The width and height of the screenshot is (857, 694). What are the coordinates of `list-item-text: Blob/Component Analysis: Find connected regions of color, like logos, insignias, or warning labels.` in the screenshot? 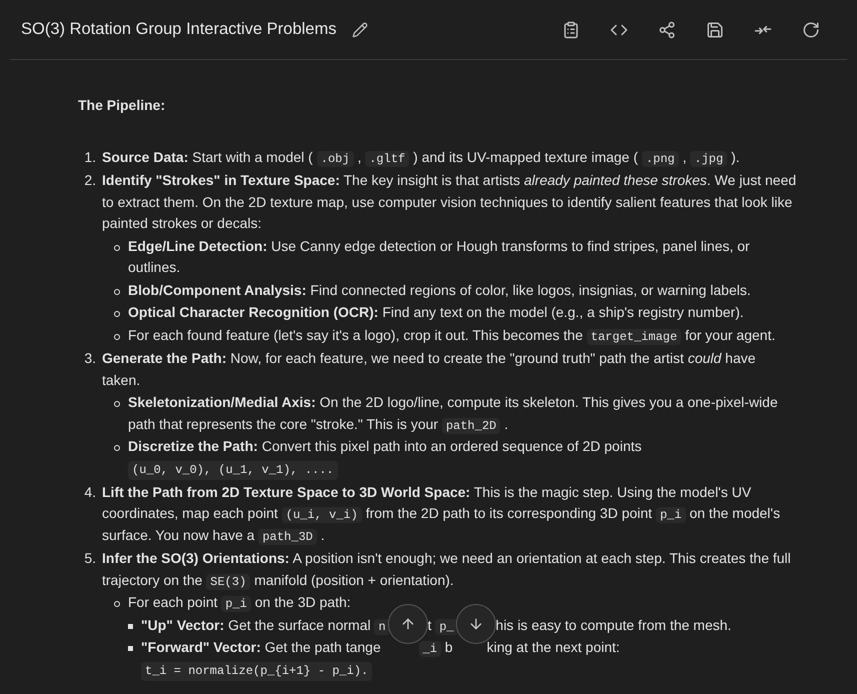 It's located at (439, 290).